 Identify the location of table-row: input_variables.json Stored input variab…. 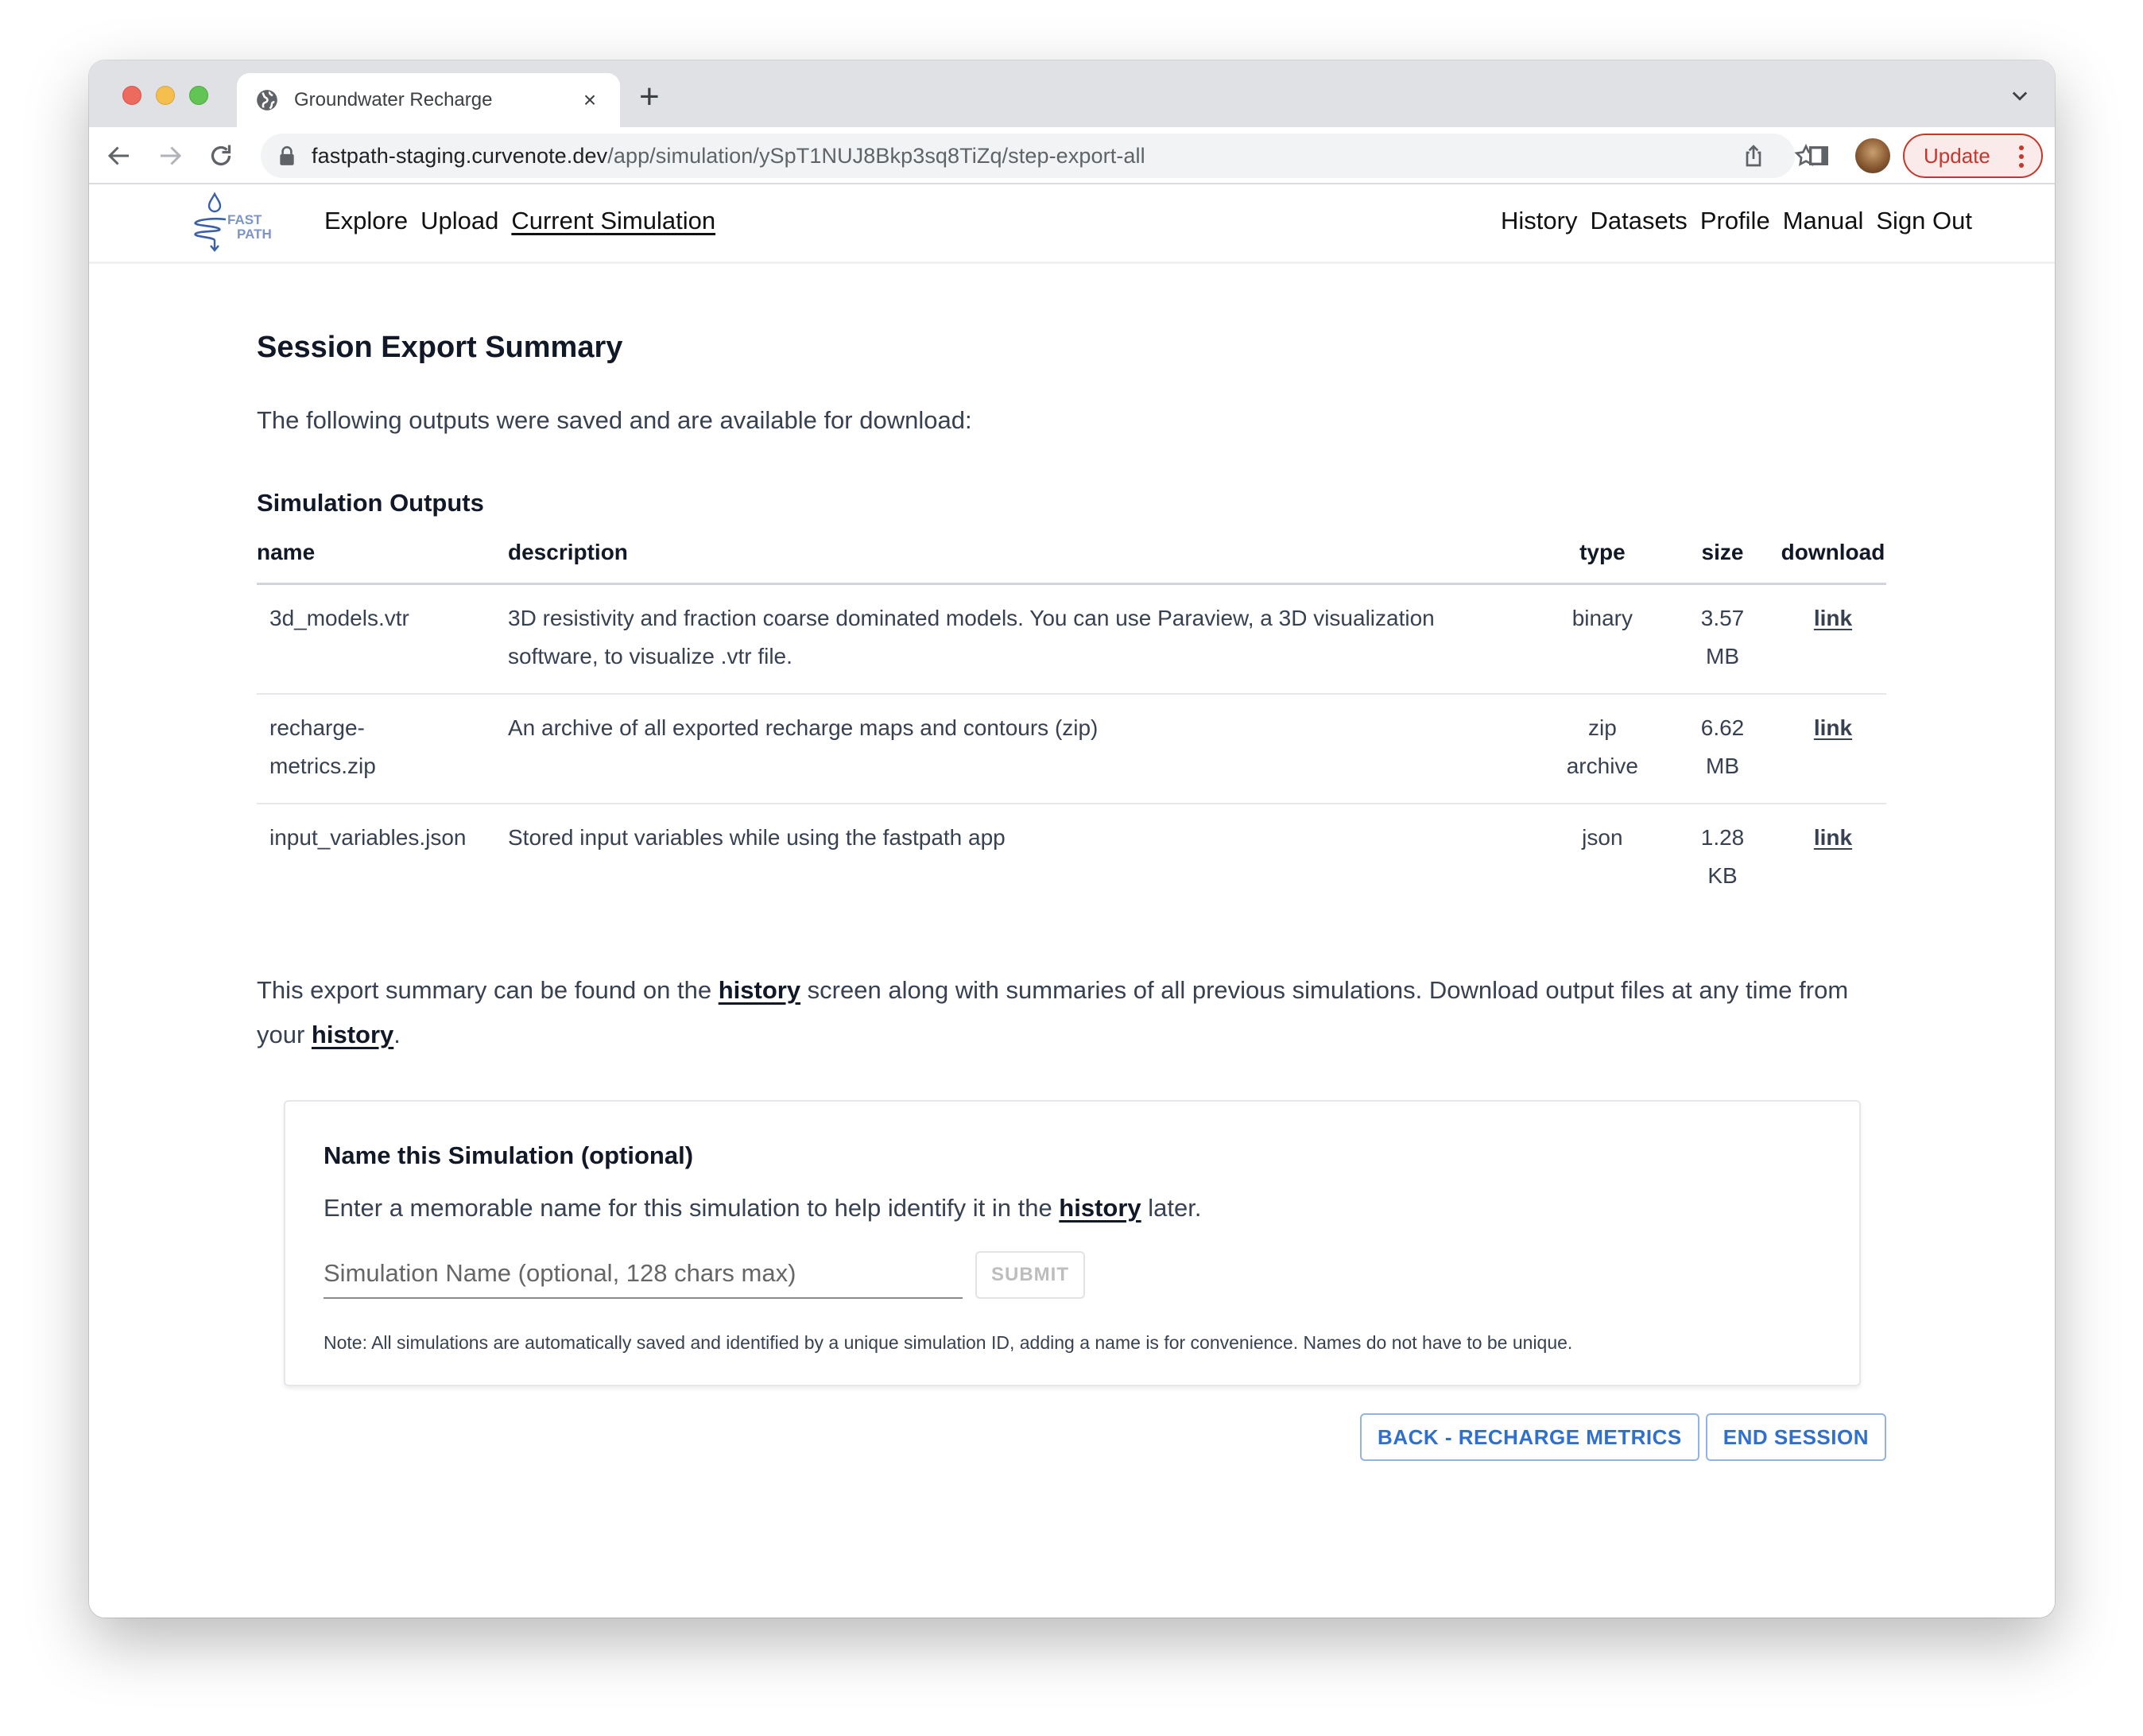
(1072, 858).